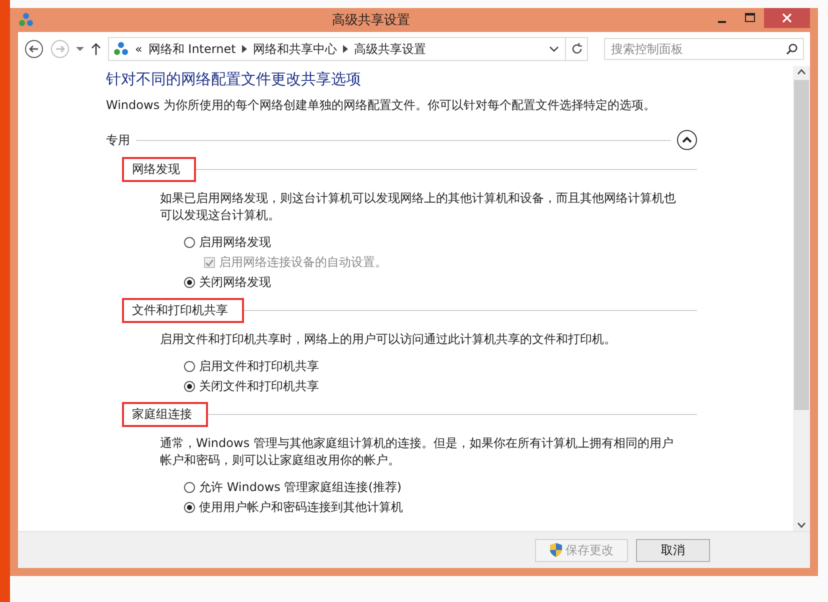 This screenshot has width=828, height=602. What do you see at coordinates (576, 49) in the screenshot?
I see `refresh-icon` at bounding box center [576, 49].